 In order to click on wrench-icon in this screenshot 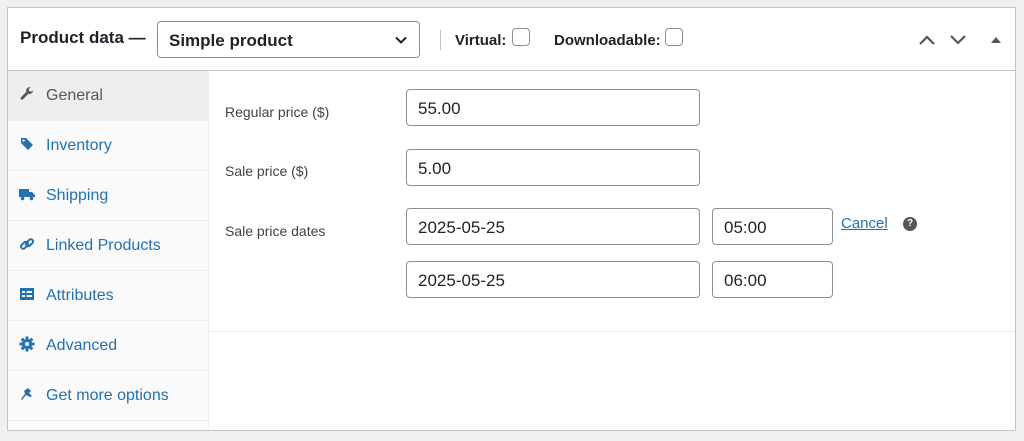, I will do `click(26, 93)`.